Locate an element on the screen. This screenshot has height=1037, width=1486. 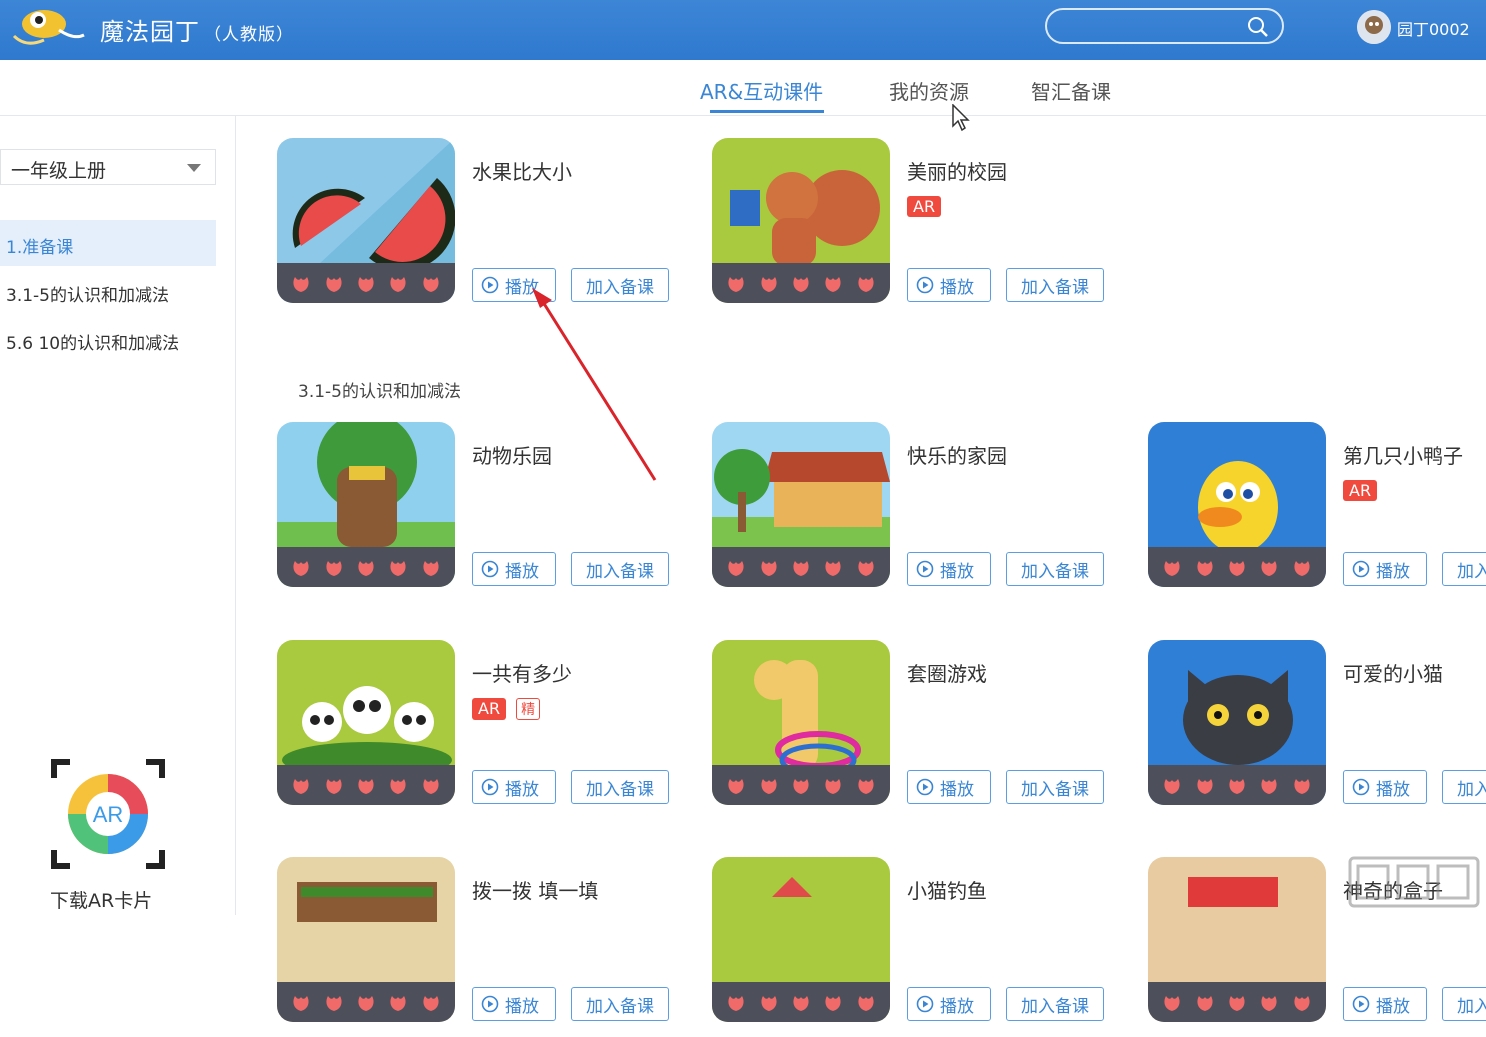
courseware-title: 拨一拨 填一填 is located at coordinates (535, 891).